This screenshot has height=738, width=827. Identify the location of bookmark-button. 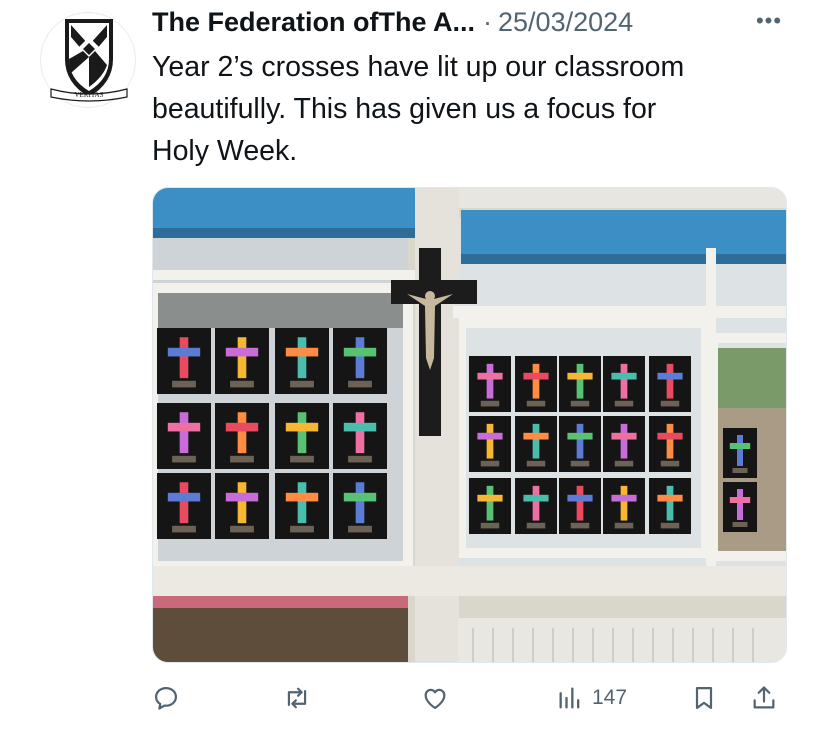
(704, 698).